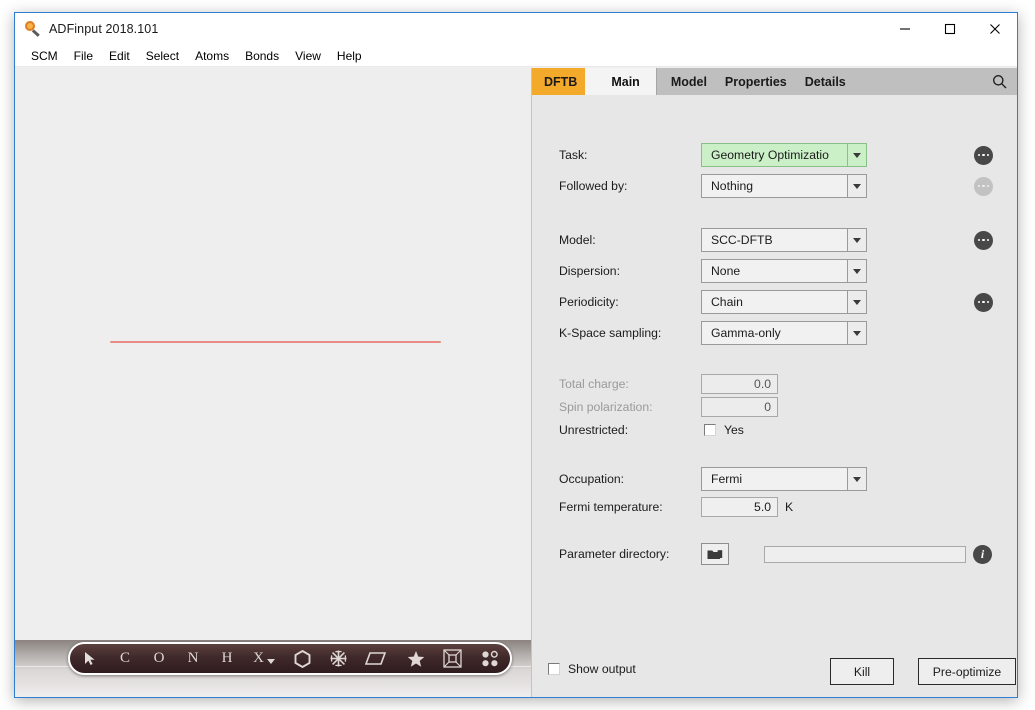 The width and height of the screenshot is (1035, 710). Describe the element at coordinates (212, 56) in the screenshot. I see `menu-item-atoms: Atoms` at that location.